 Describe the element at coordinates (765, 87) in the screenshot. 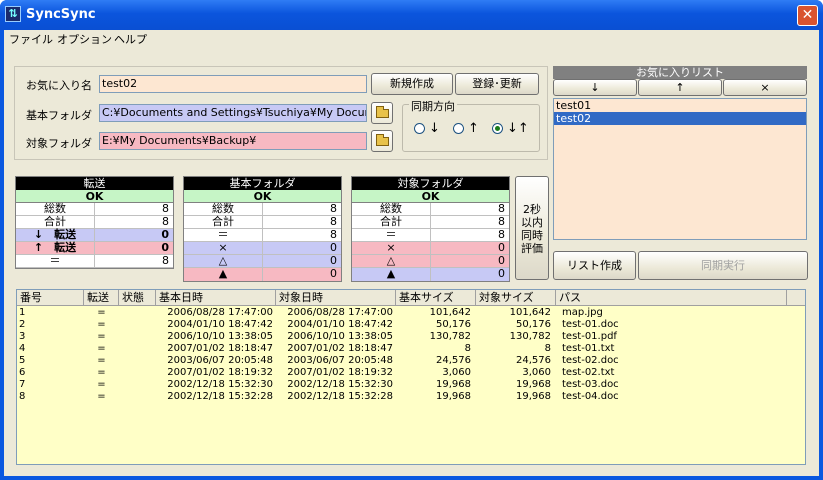

I see `favorite-delete-button: ×` at that location.